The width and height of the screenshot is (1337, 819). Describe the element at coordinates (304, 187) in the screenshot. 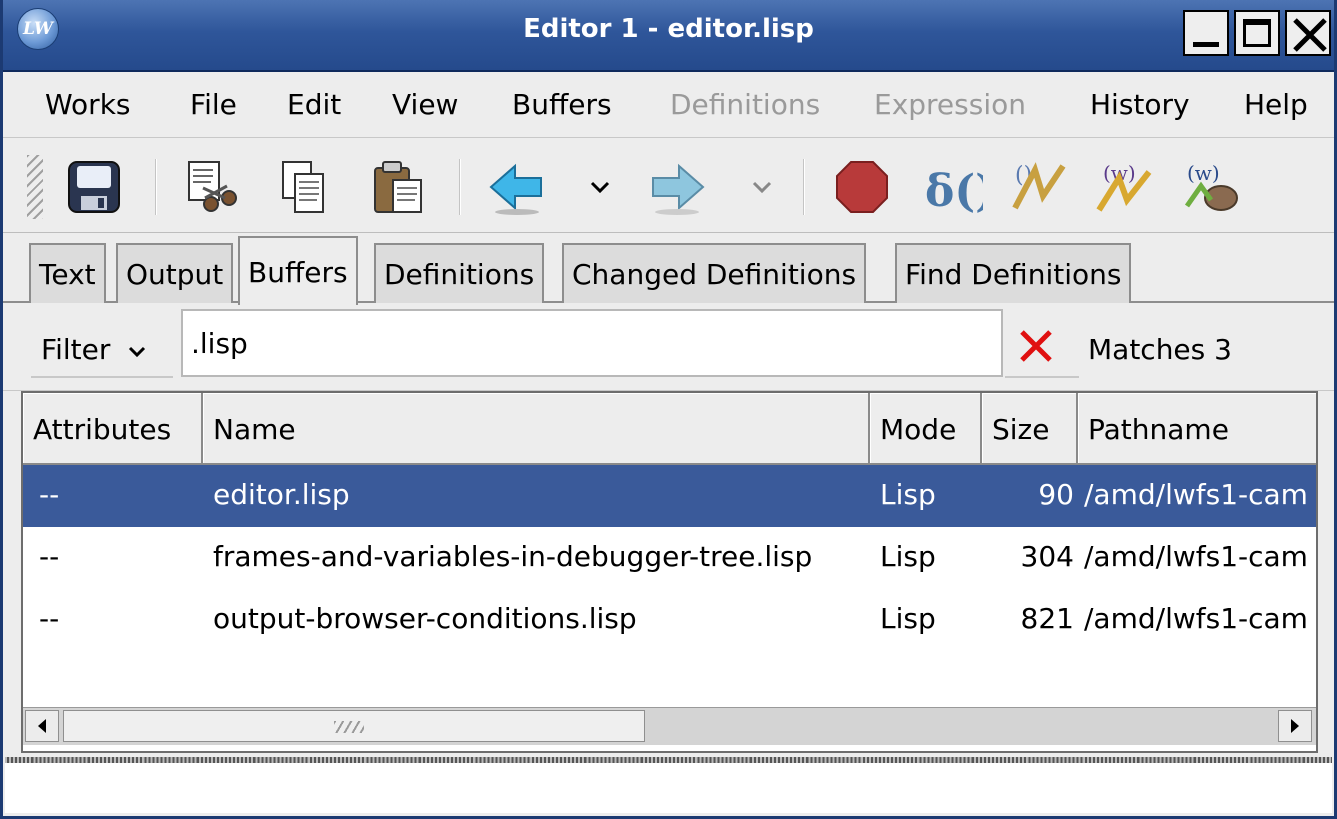

I see `copy-icon` at that location.